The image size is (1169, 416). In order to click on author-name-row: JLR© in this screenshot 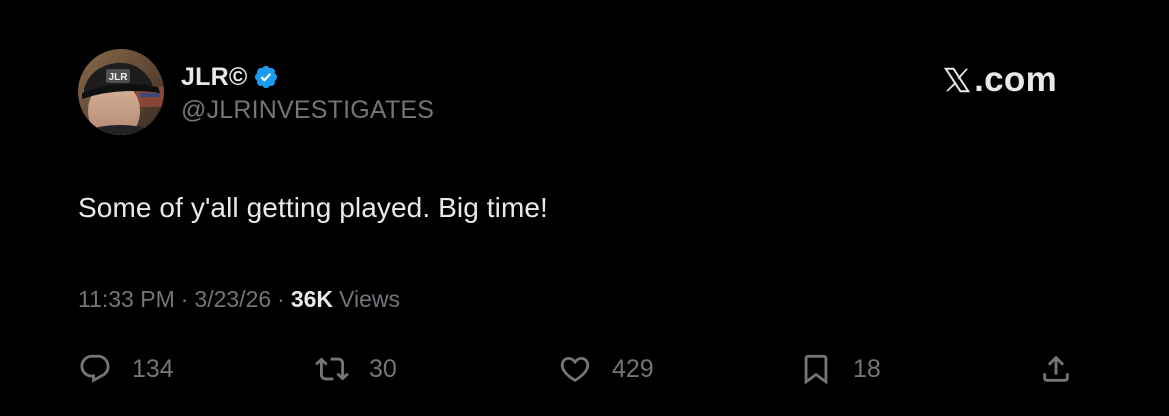, I will do `click(230, 77)`.